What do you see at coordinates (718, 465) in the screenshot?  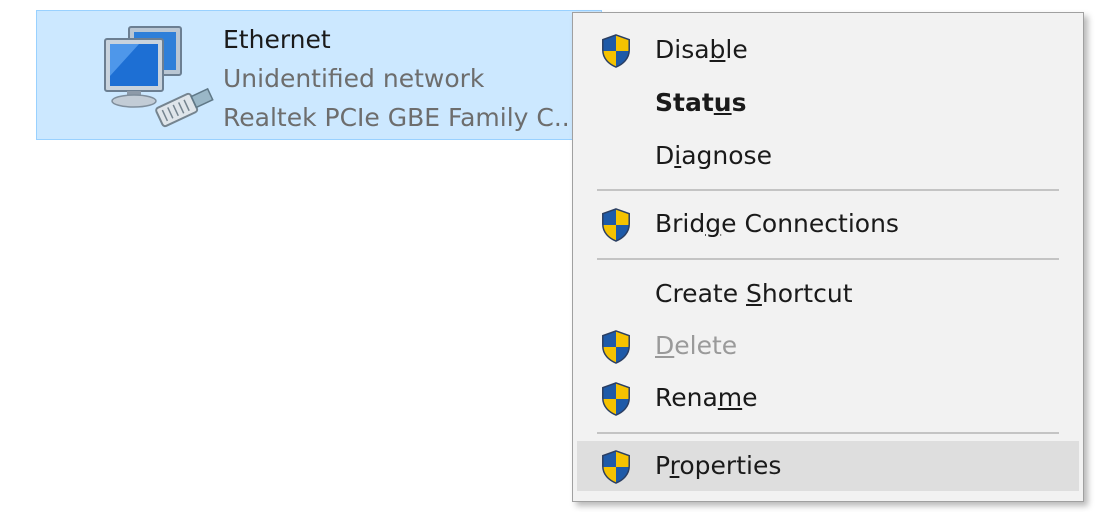 I see `menu-item-label: Properties` at bounding box center [718, 465].